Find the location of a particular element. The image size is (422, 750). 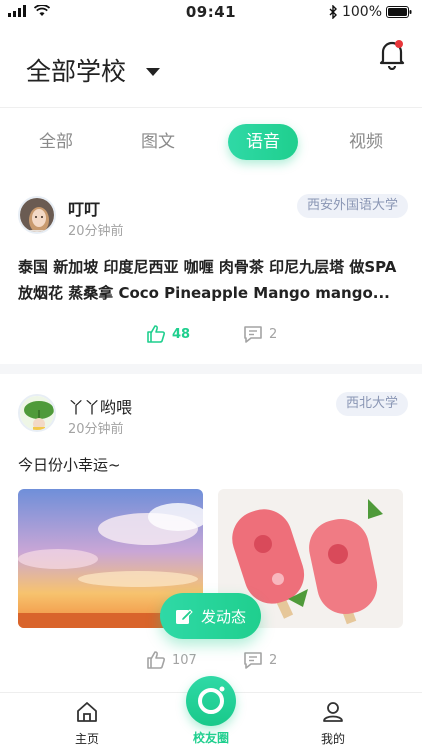

tab-voice: 语音 is located at coordinates (263, 142).